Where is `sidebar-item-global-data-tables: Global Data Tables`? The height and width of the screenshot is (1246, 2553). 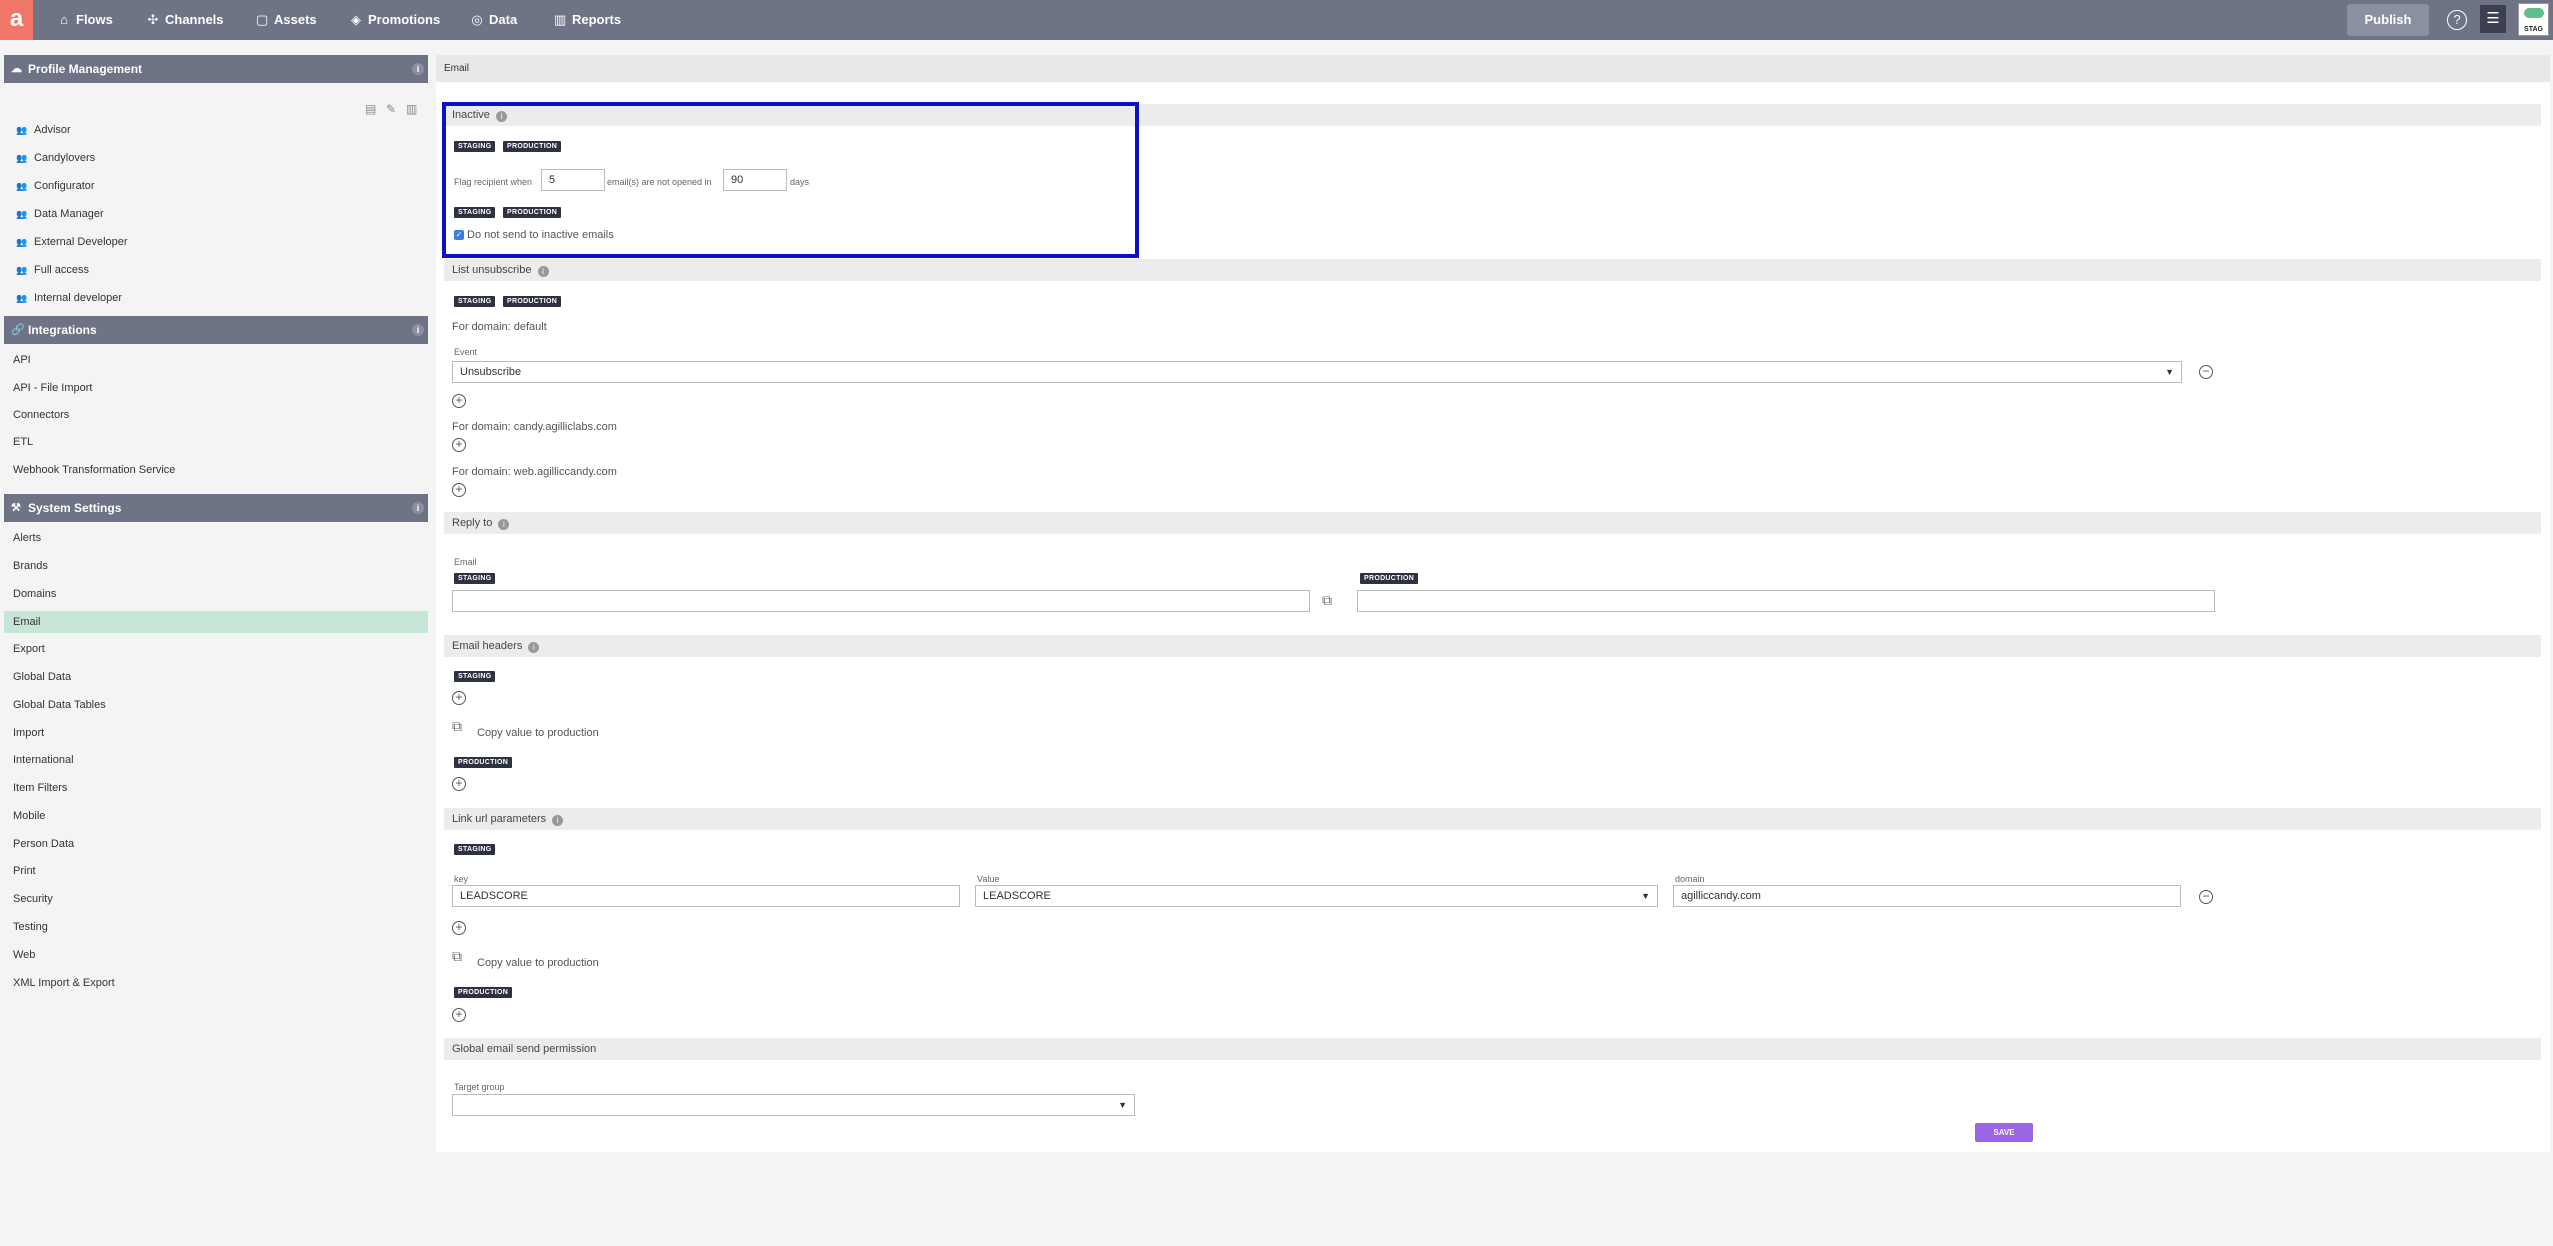
sidebar-item-global-data-tables: Global Data Tables is located at coordinates (216, 705).